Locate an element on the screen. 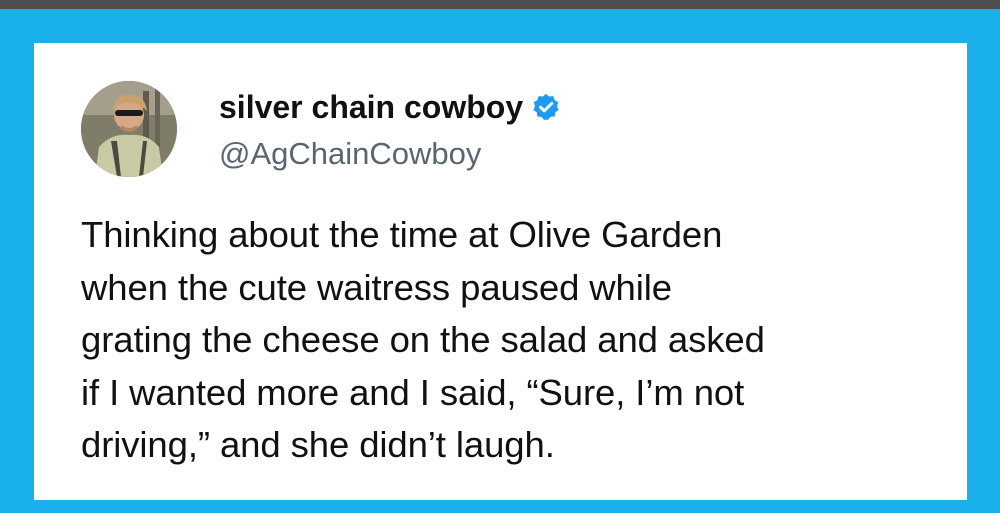  avatar-photo is located at coordinates (129, 129).